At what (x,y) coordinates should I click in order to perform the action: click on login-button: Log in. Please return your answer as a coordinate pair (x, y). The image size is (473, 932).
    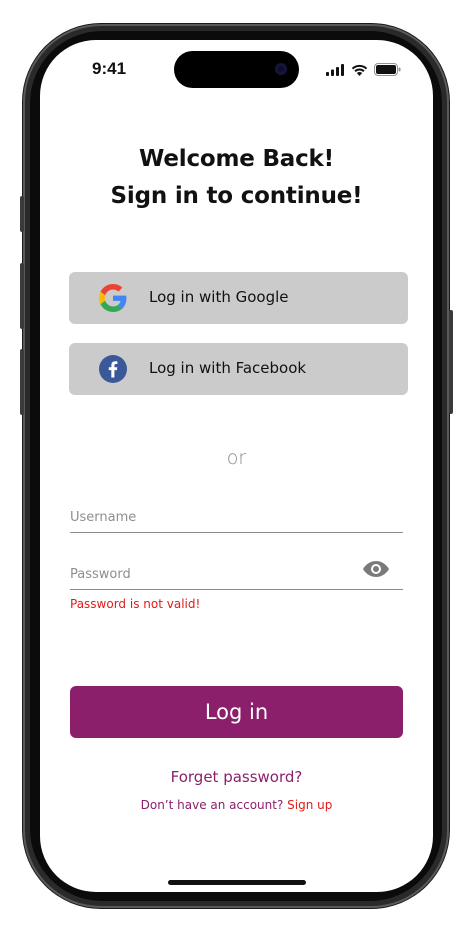
    Looking at the image, I should click on (236, 712).